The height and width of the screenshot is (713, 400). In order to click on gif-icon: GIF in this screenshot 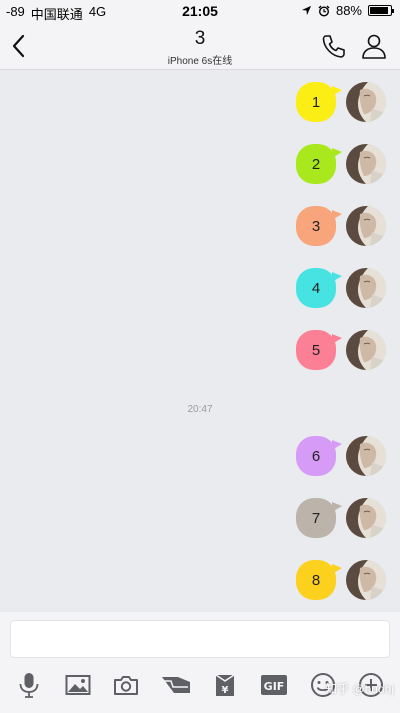, I will do `click(274, 685)`.